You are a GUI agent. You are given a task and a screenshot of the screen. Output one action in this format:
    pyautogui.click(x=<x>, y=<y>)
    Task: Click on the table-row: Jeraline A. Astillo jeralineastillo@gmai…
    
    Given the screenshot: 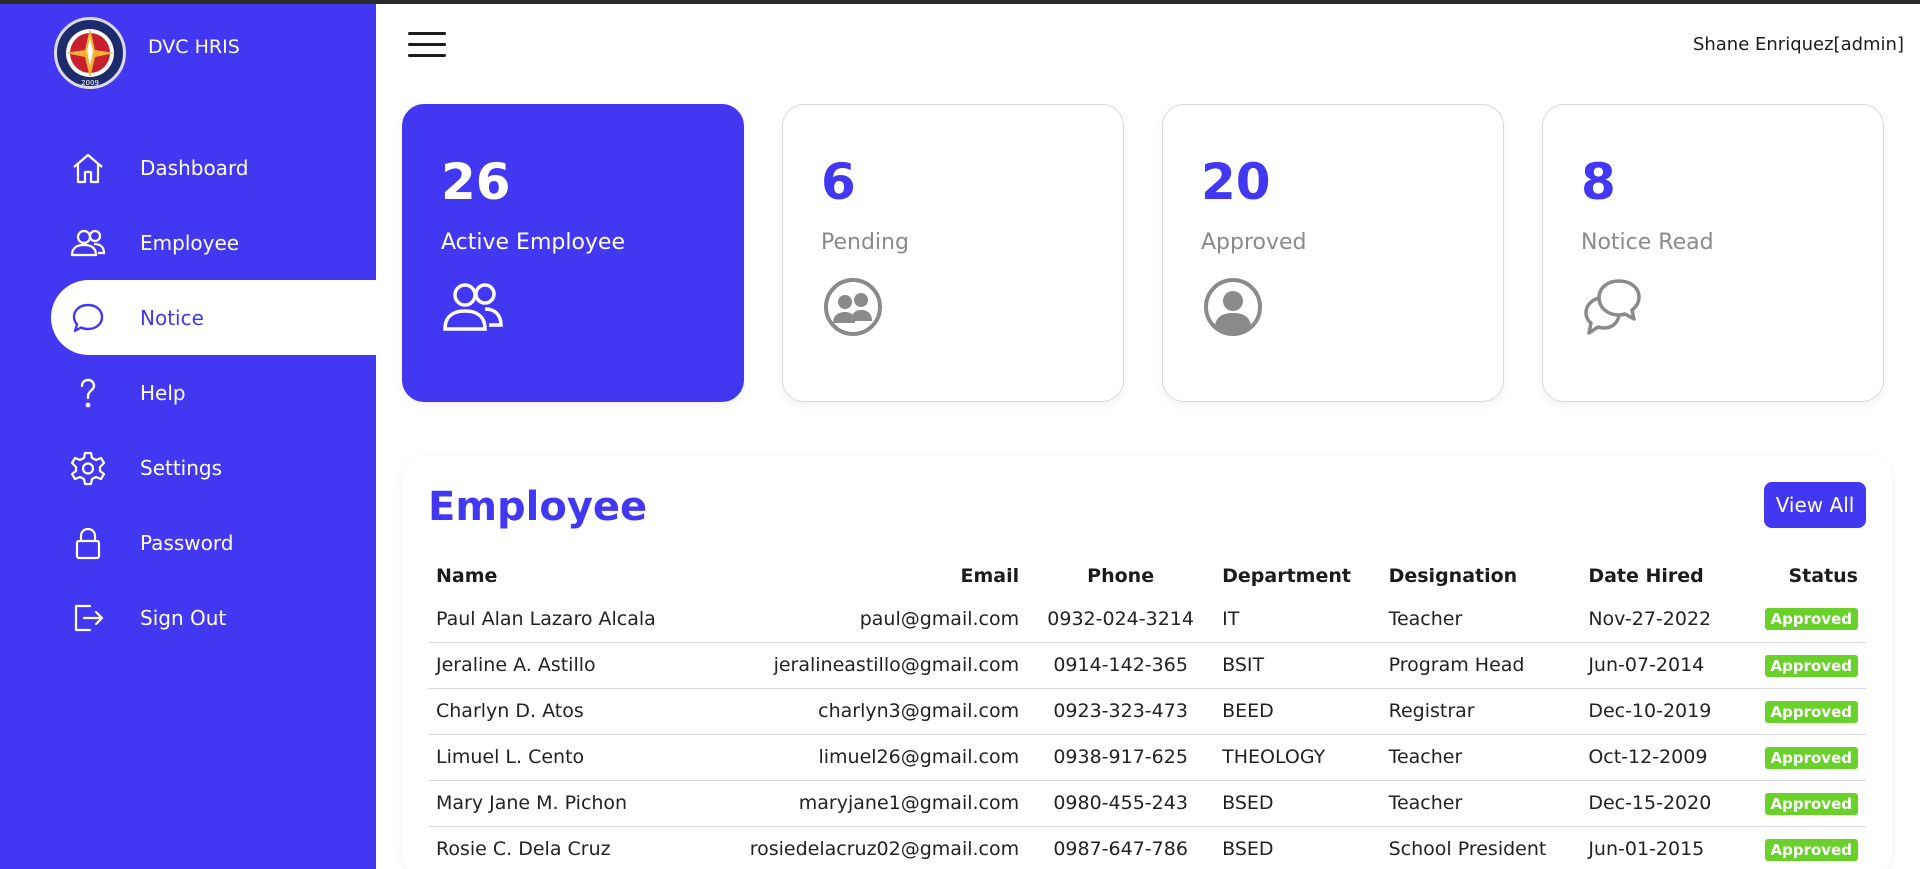 What is the action you would take?
    pyautogui.click(x=1147, y=665)
    